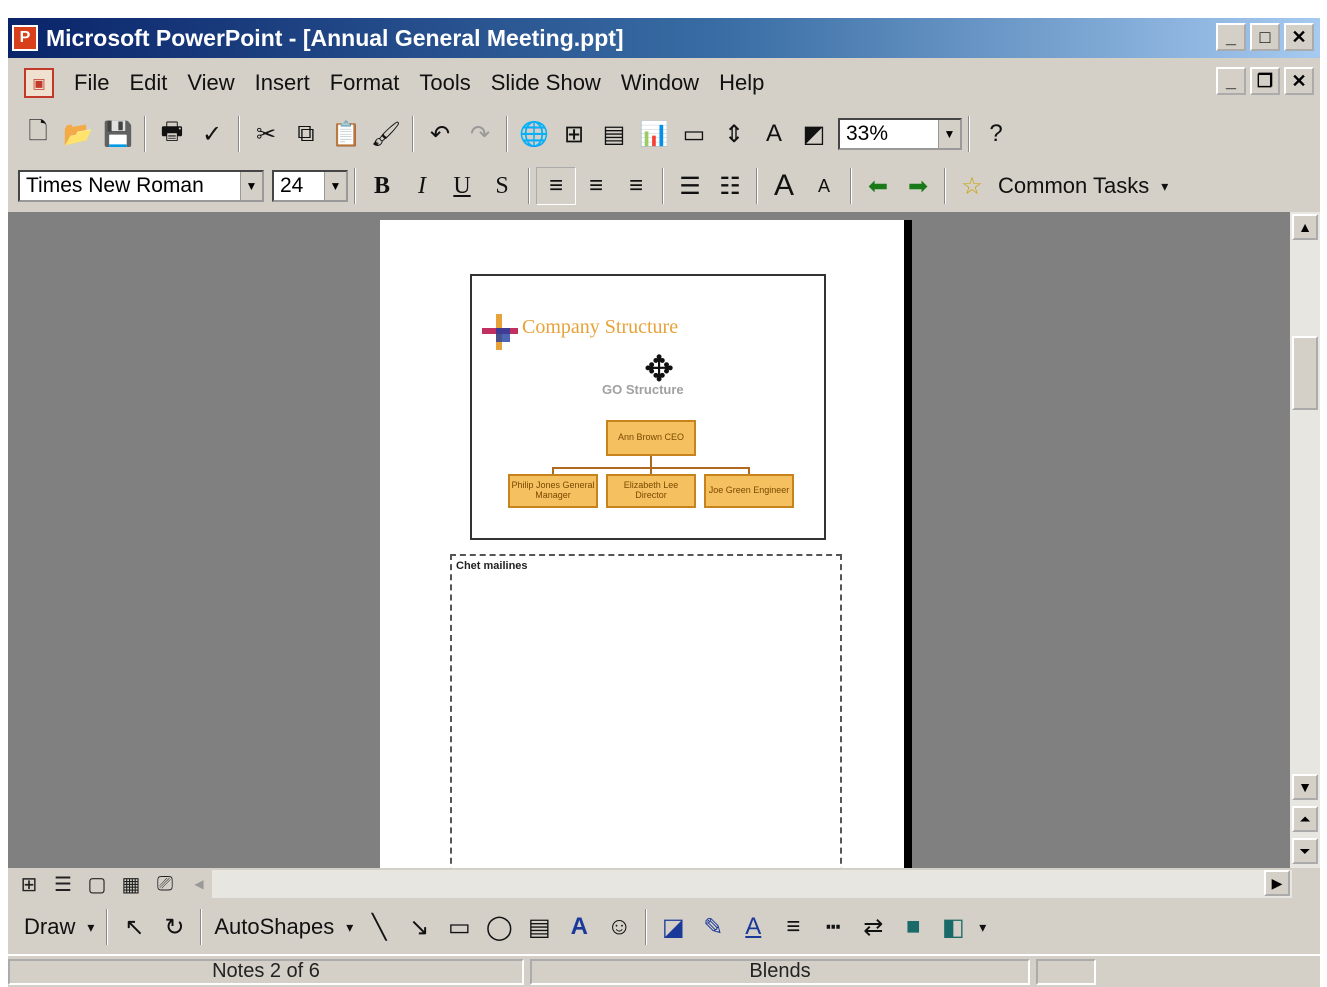  What do you see at coordinates (1073, 186) in the screenshot?
I see `common-tasks-button: Common Tasks` at bounding box center [1073, 186].